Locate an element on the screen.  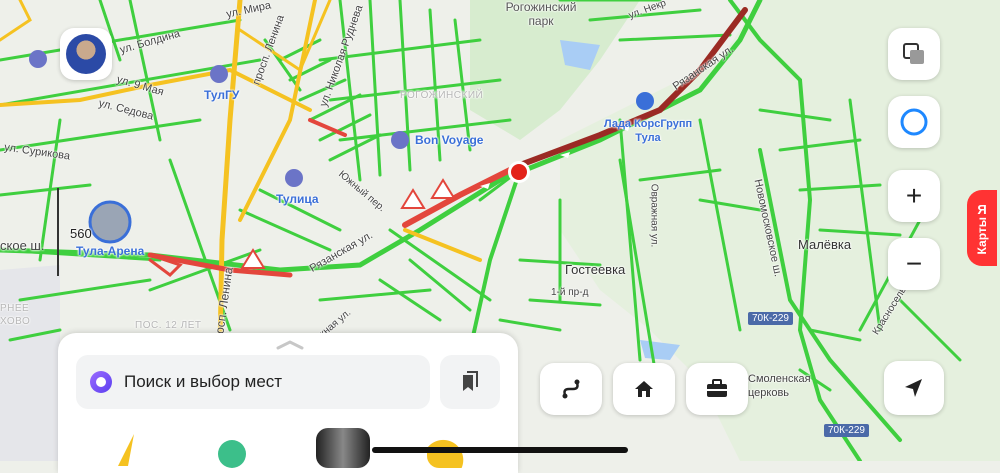
street-label: Овражная ул. is located at coordinates (654, 215).